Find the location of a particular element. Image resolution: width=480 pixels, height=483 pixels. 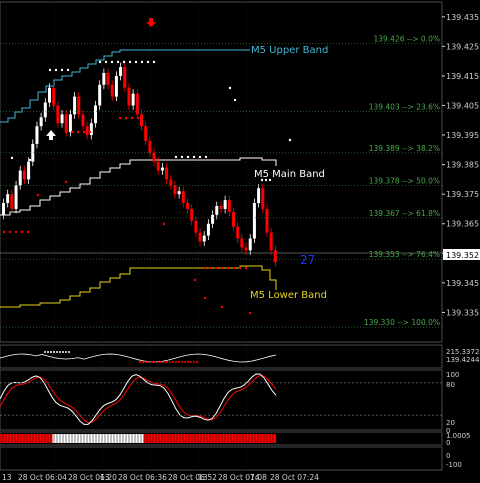

time-tick-label: 14 is located at coordinates (255, 477).